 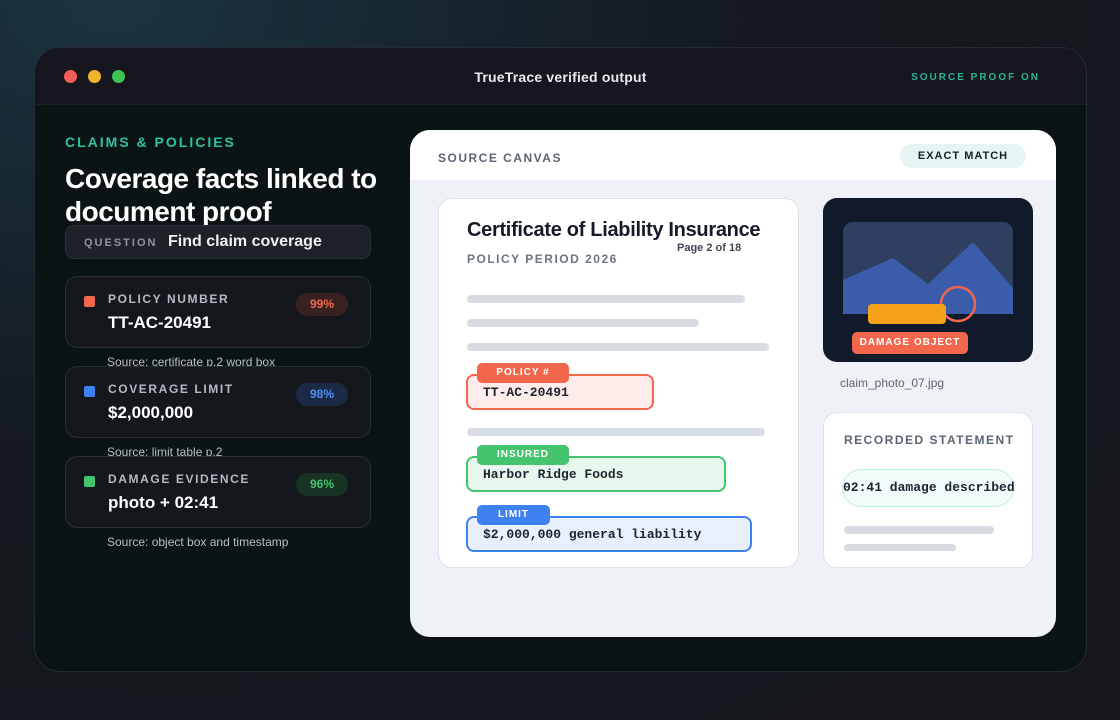 What do you see at coordinates (892, 383) in the screenshot?
I see `photo-filename: claim_photo_07.jpg` at bounding box center [892, 383].